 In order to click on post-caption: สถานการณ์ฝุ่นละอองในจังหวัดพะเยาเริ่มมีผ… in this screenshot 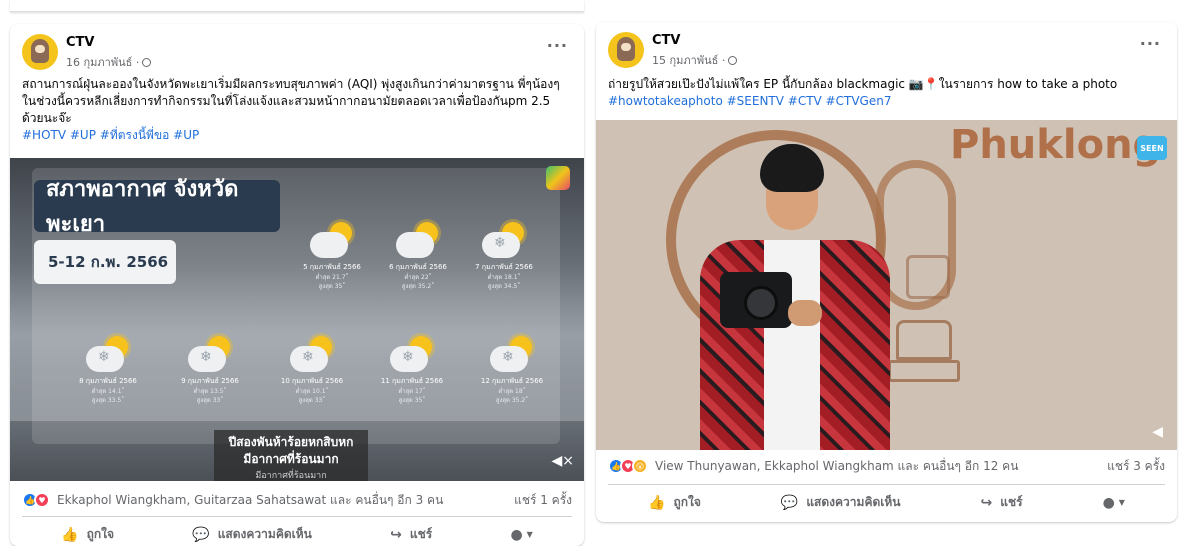, I will do `click(297, 110)`.